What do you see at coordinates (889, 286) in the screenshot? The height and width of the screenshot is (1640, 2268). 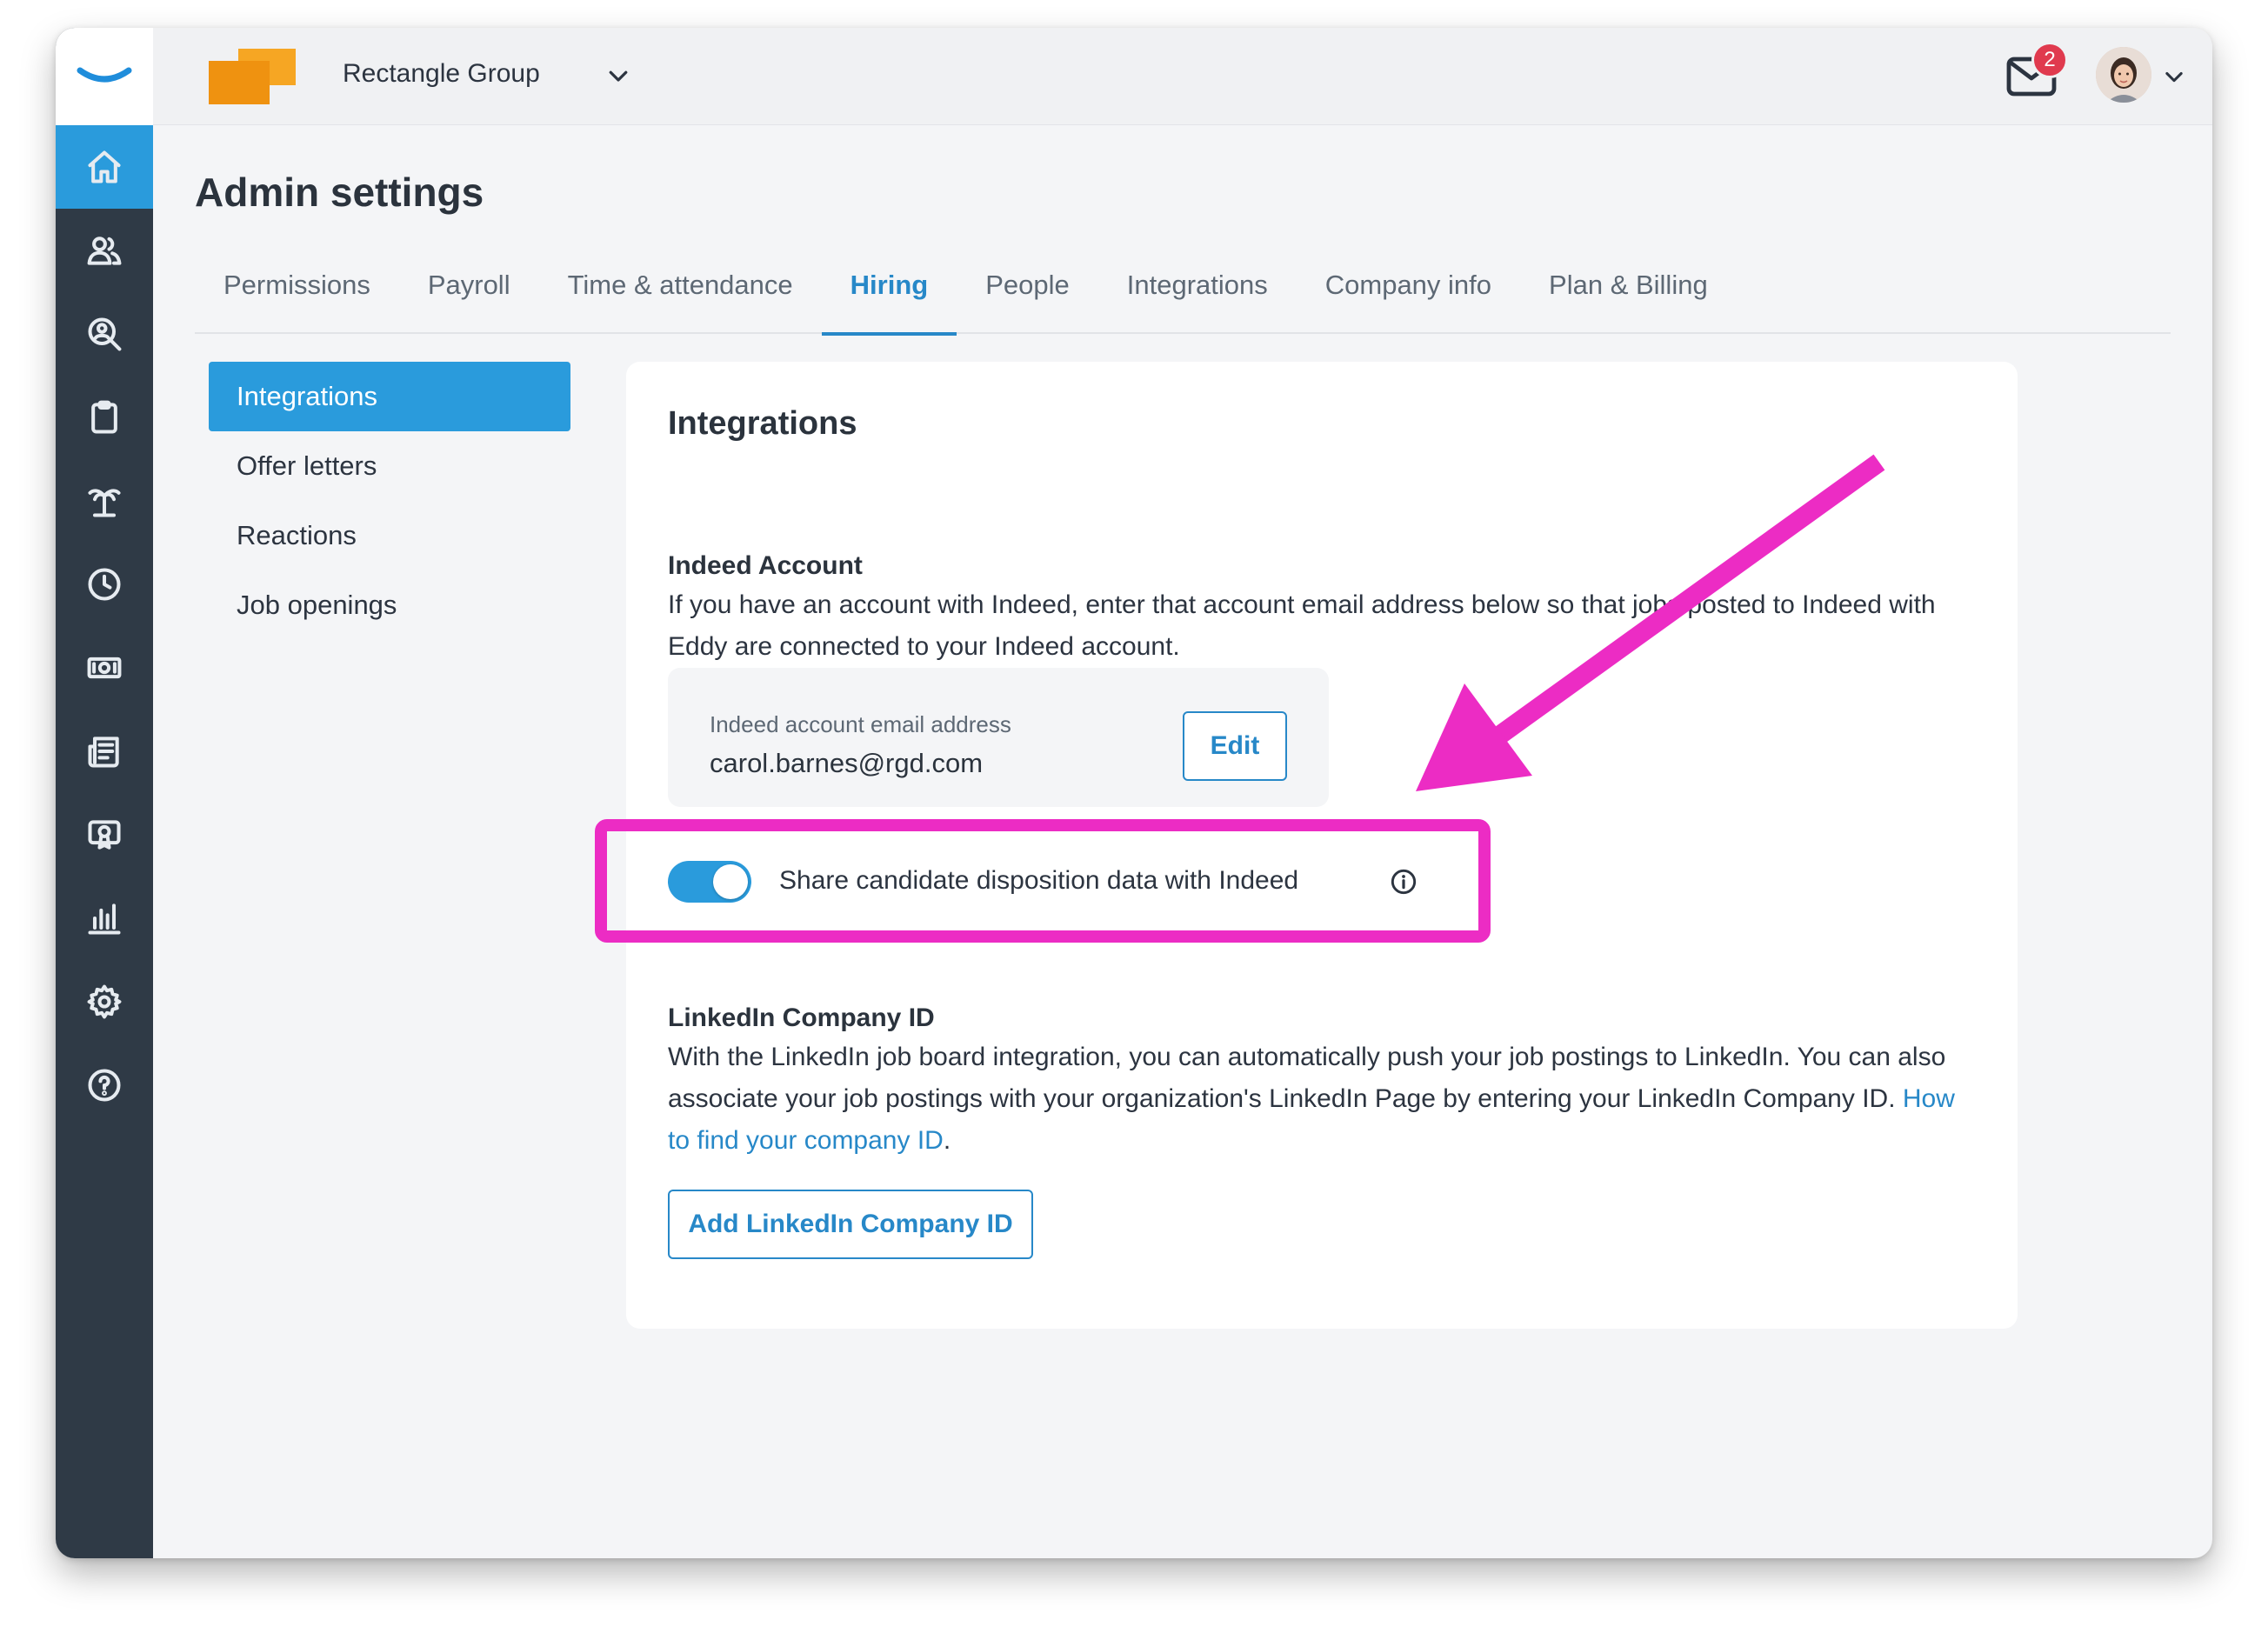 I see `tab-hiring: Hiring` at bounding box center [889, 286].